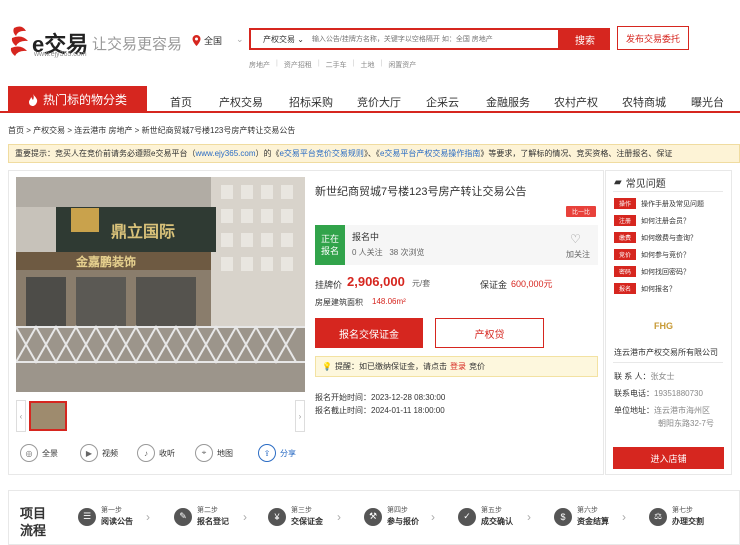  I want to click on faq-item: 缴费 如何缴费与查询？, so click(655, 237).